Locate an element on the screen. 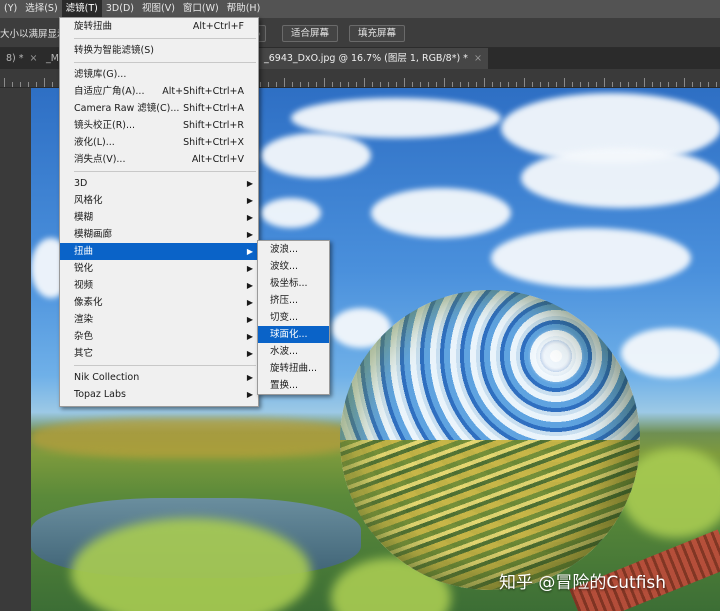 This screenshot has width=720, height=611. menu-item-liquify: 液化(L)... Shift+Ctrl+X is located at coordinates (159, 142).